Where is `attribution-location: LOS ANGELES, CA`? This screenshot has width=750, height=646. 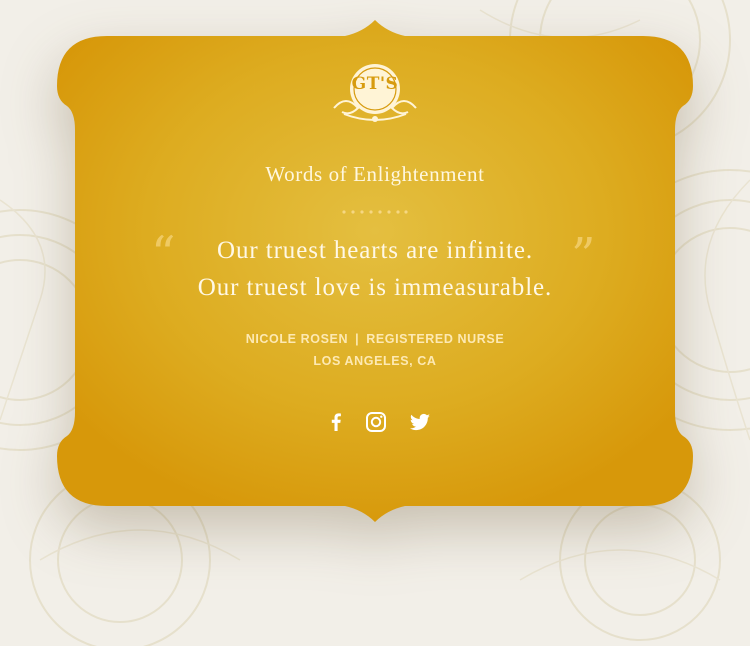
attribution-location: LOS ANGELES, CA is located at coordinates (375, 361).